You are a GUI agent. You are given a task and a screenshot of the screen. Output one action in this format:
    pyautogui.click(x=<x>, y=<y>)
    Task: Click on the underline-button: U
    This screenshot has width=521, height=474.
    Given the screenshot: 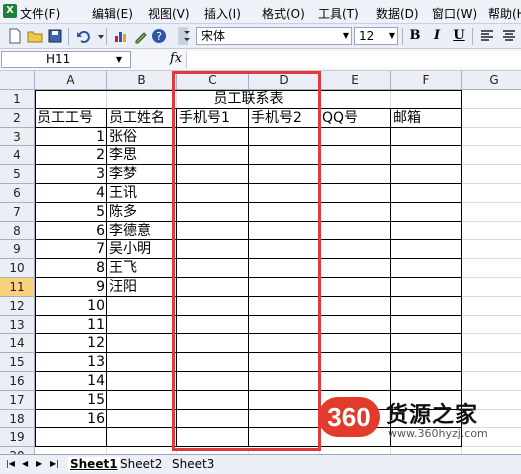 What is the action you would take?
    pyautogui.click(x=459, y=36)
    